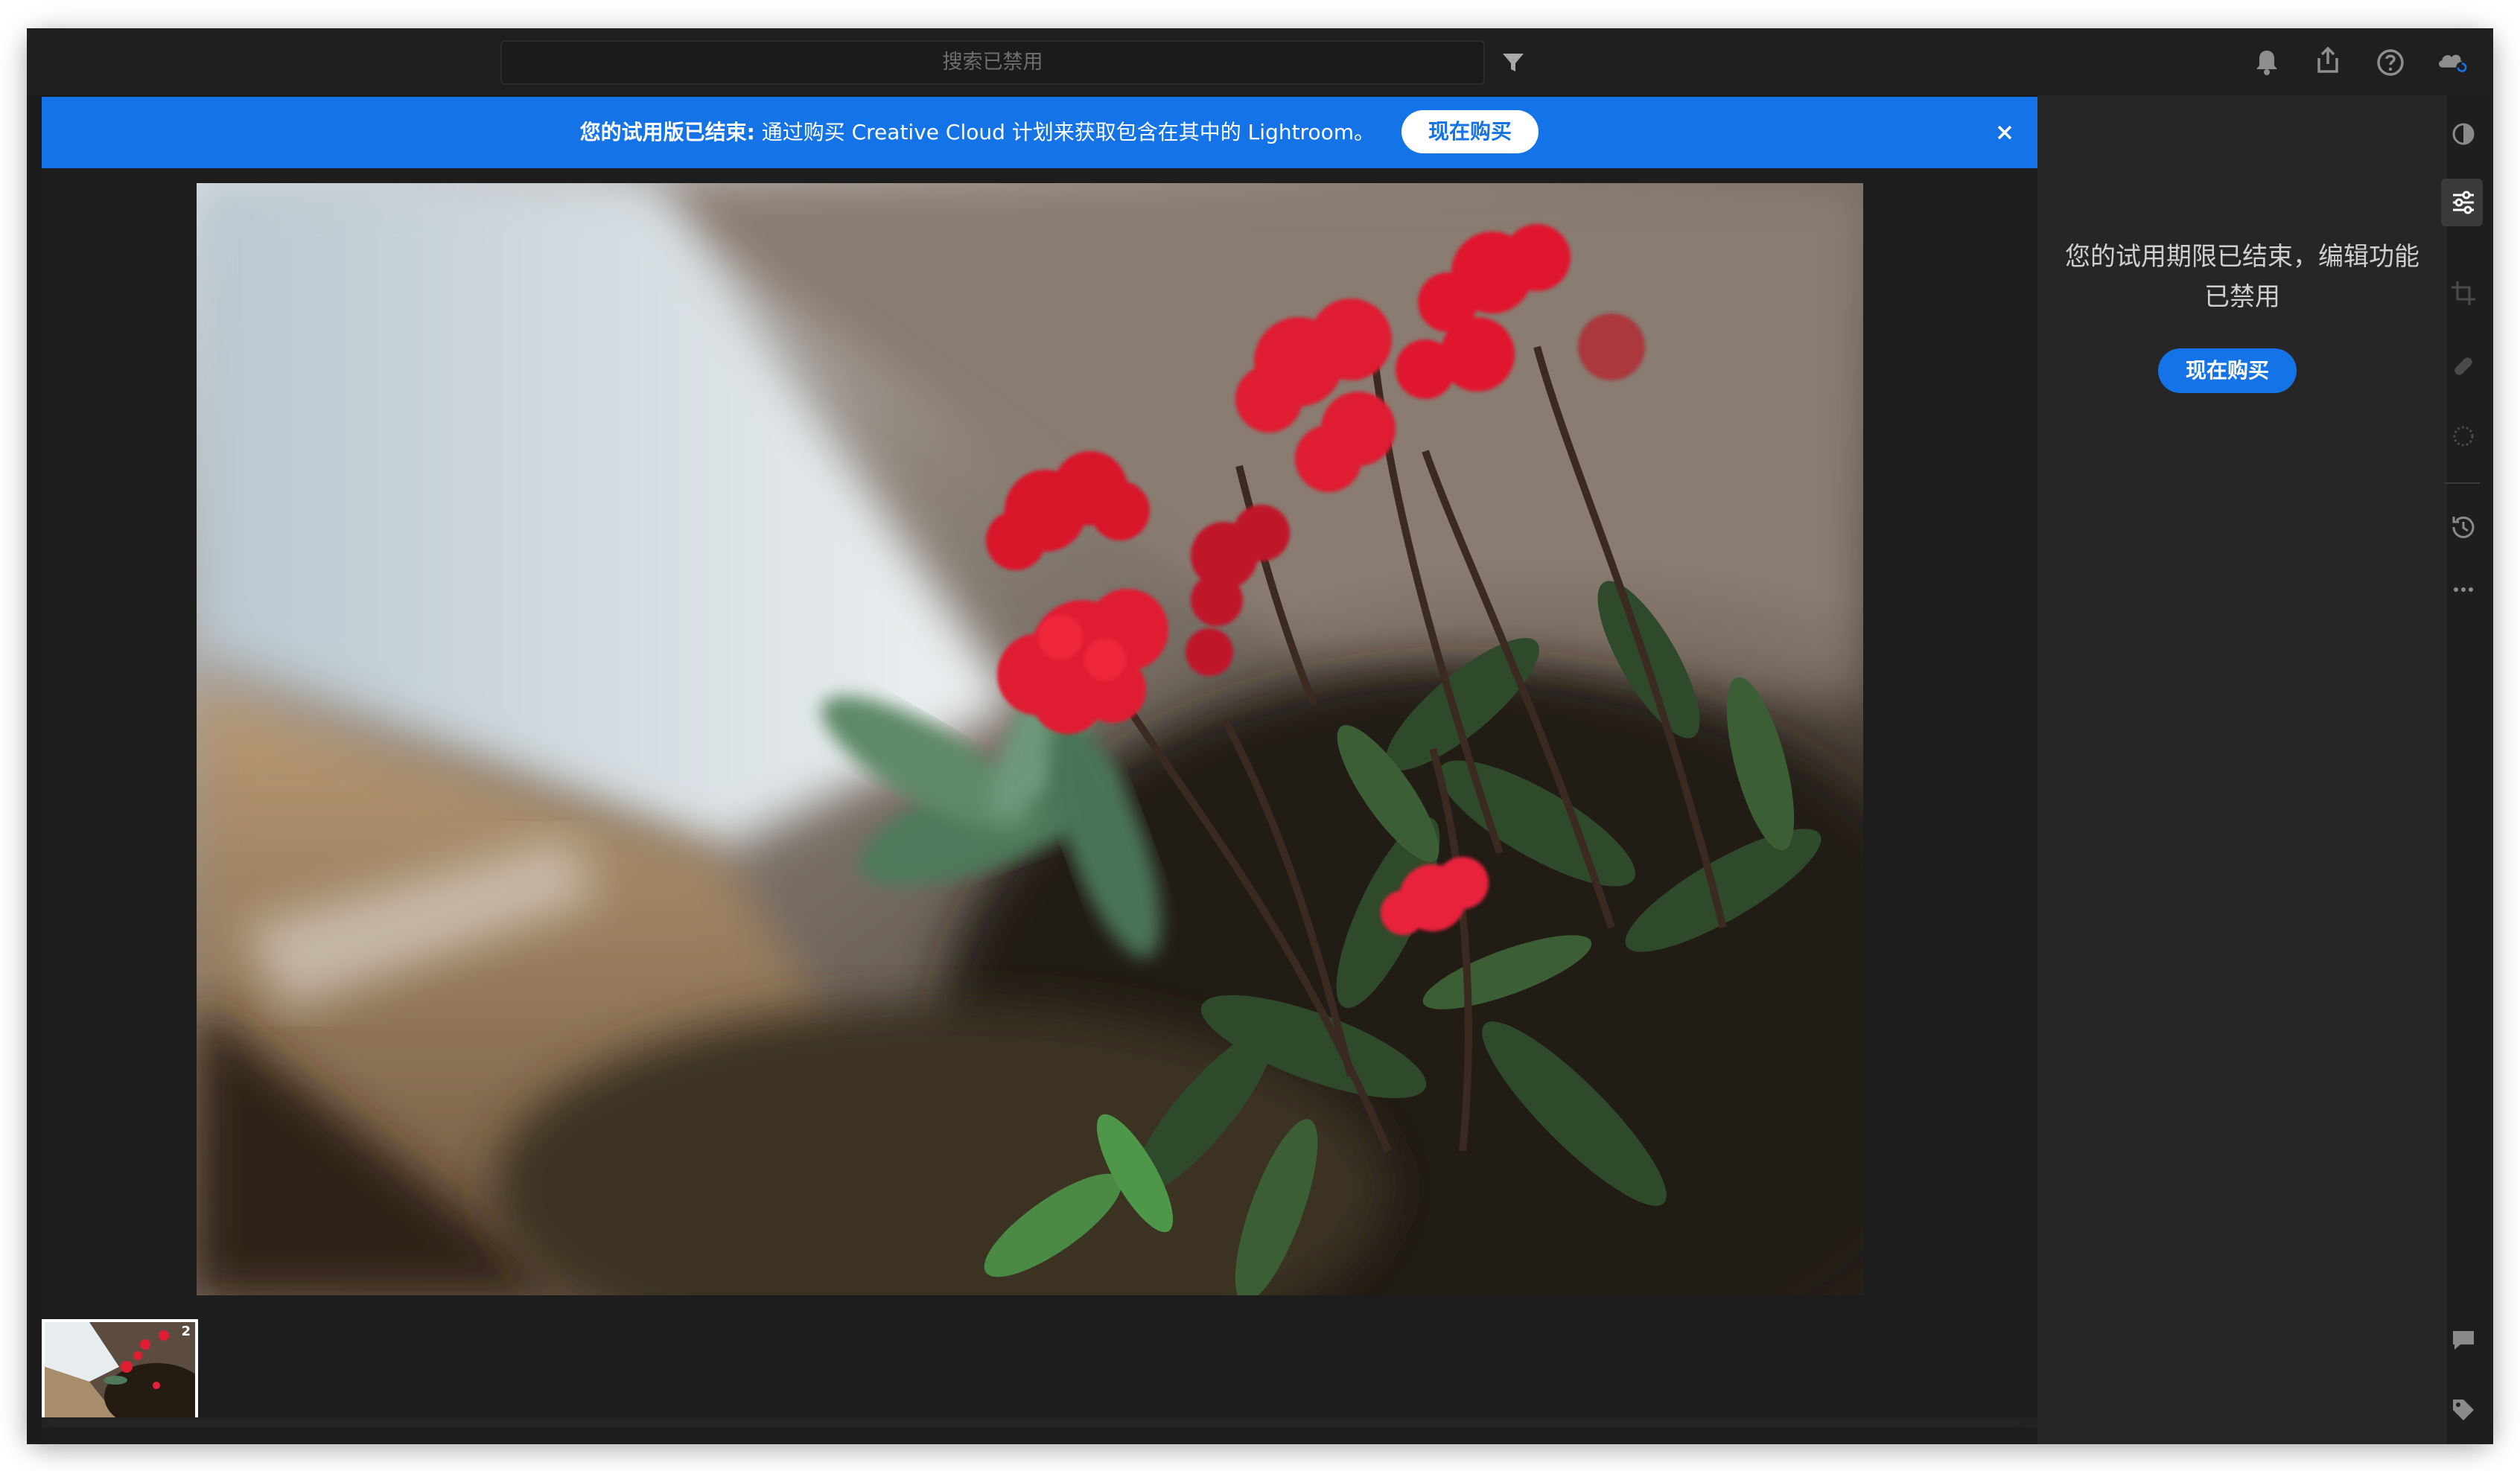  What do you see at coordinates (2267, 62) in the screenshot?
I see `bell-icon` at bounding box center [2267, 62].